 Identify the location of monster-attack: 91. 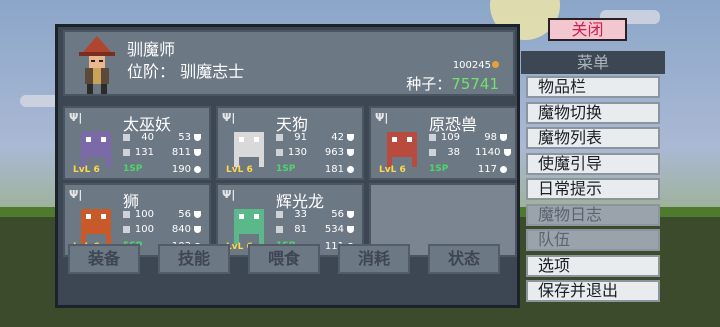
(291, 137).